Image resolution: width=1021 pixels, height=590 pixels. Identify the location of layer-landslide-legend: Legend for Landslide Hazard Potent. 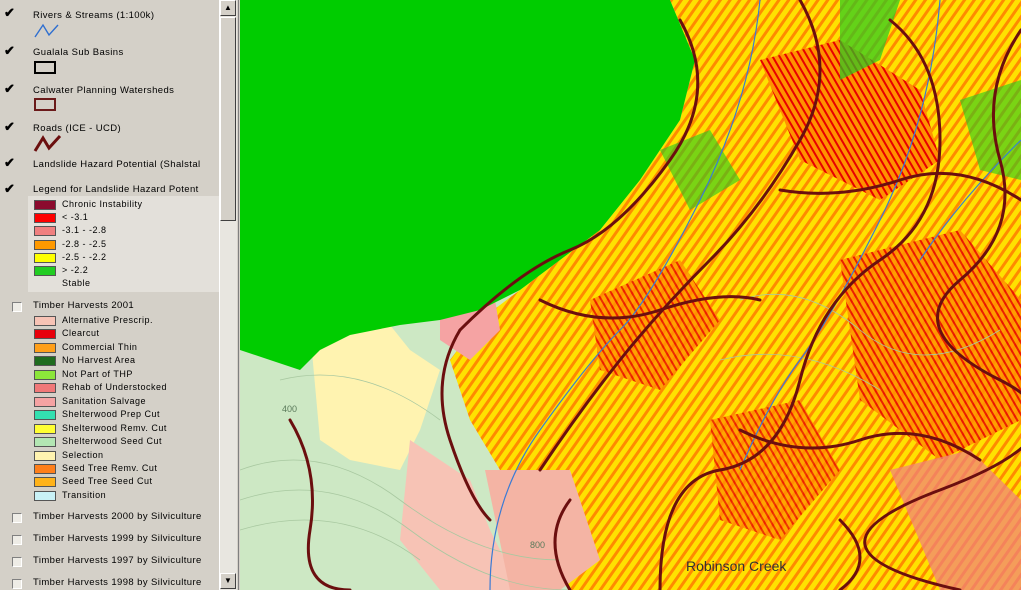
(116, 189).